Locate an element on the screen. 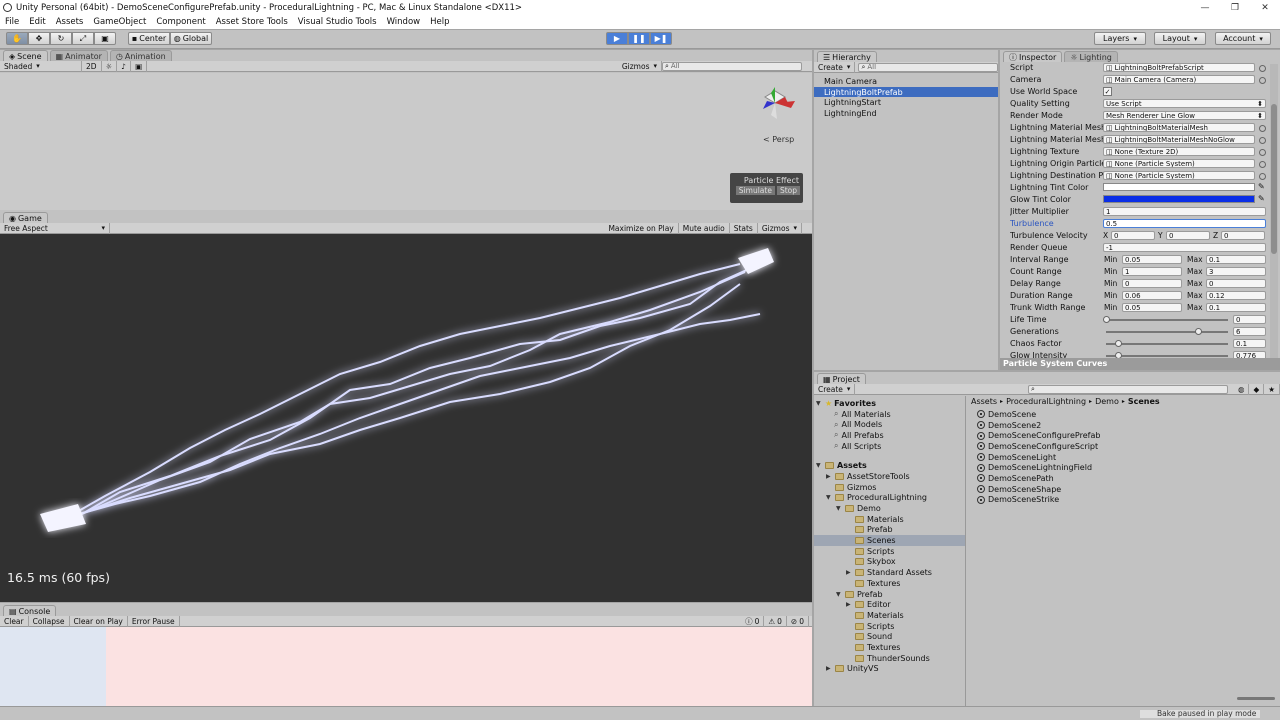  eyedropper-icon: ✎ is located at coordinates (1261, 186).